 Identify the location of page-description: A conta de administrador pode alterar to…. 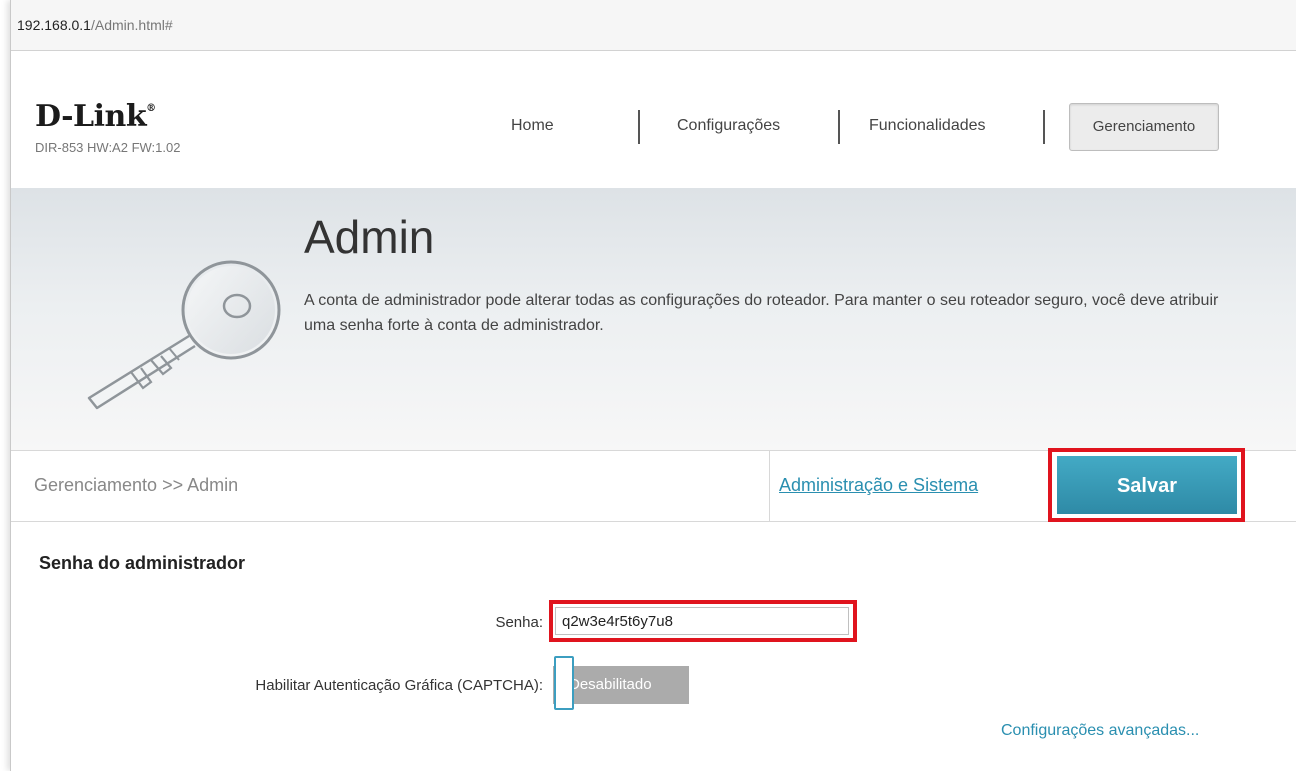
(761, 313).